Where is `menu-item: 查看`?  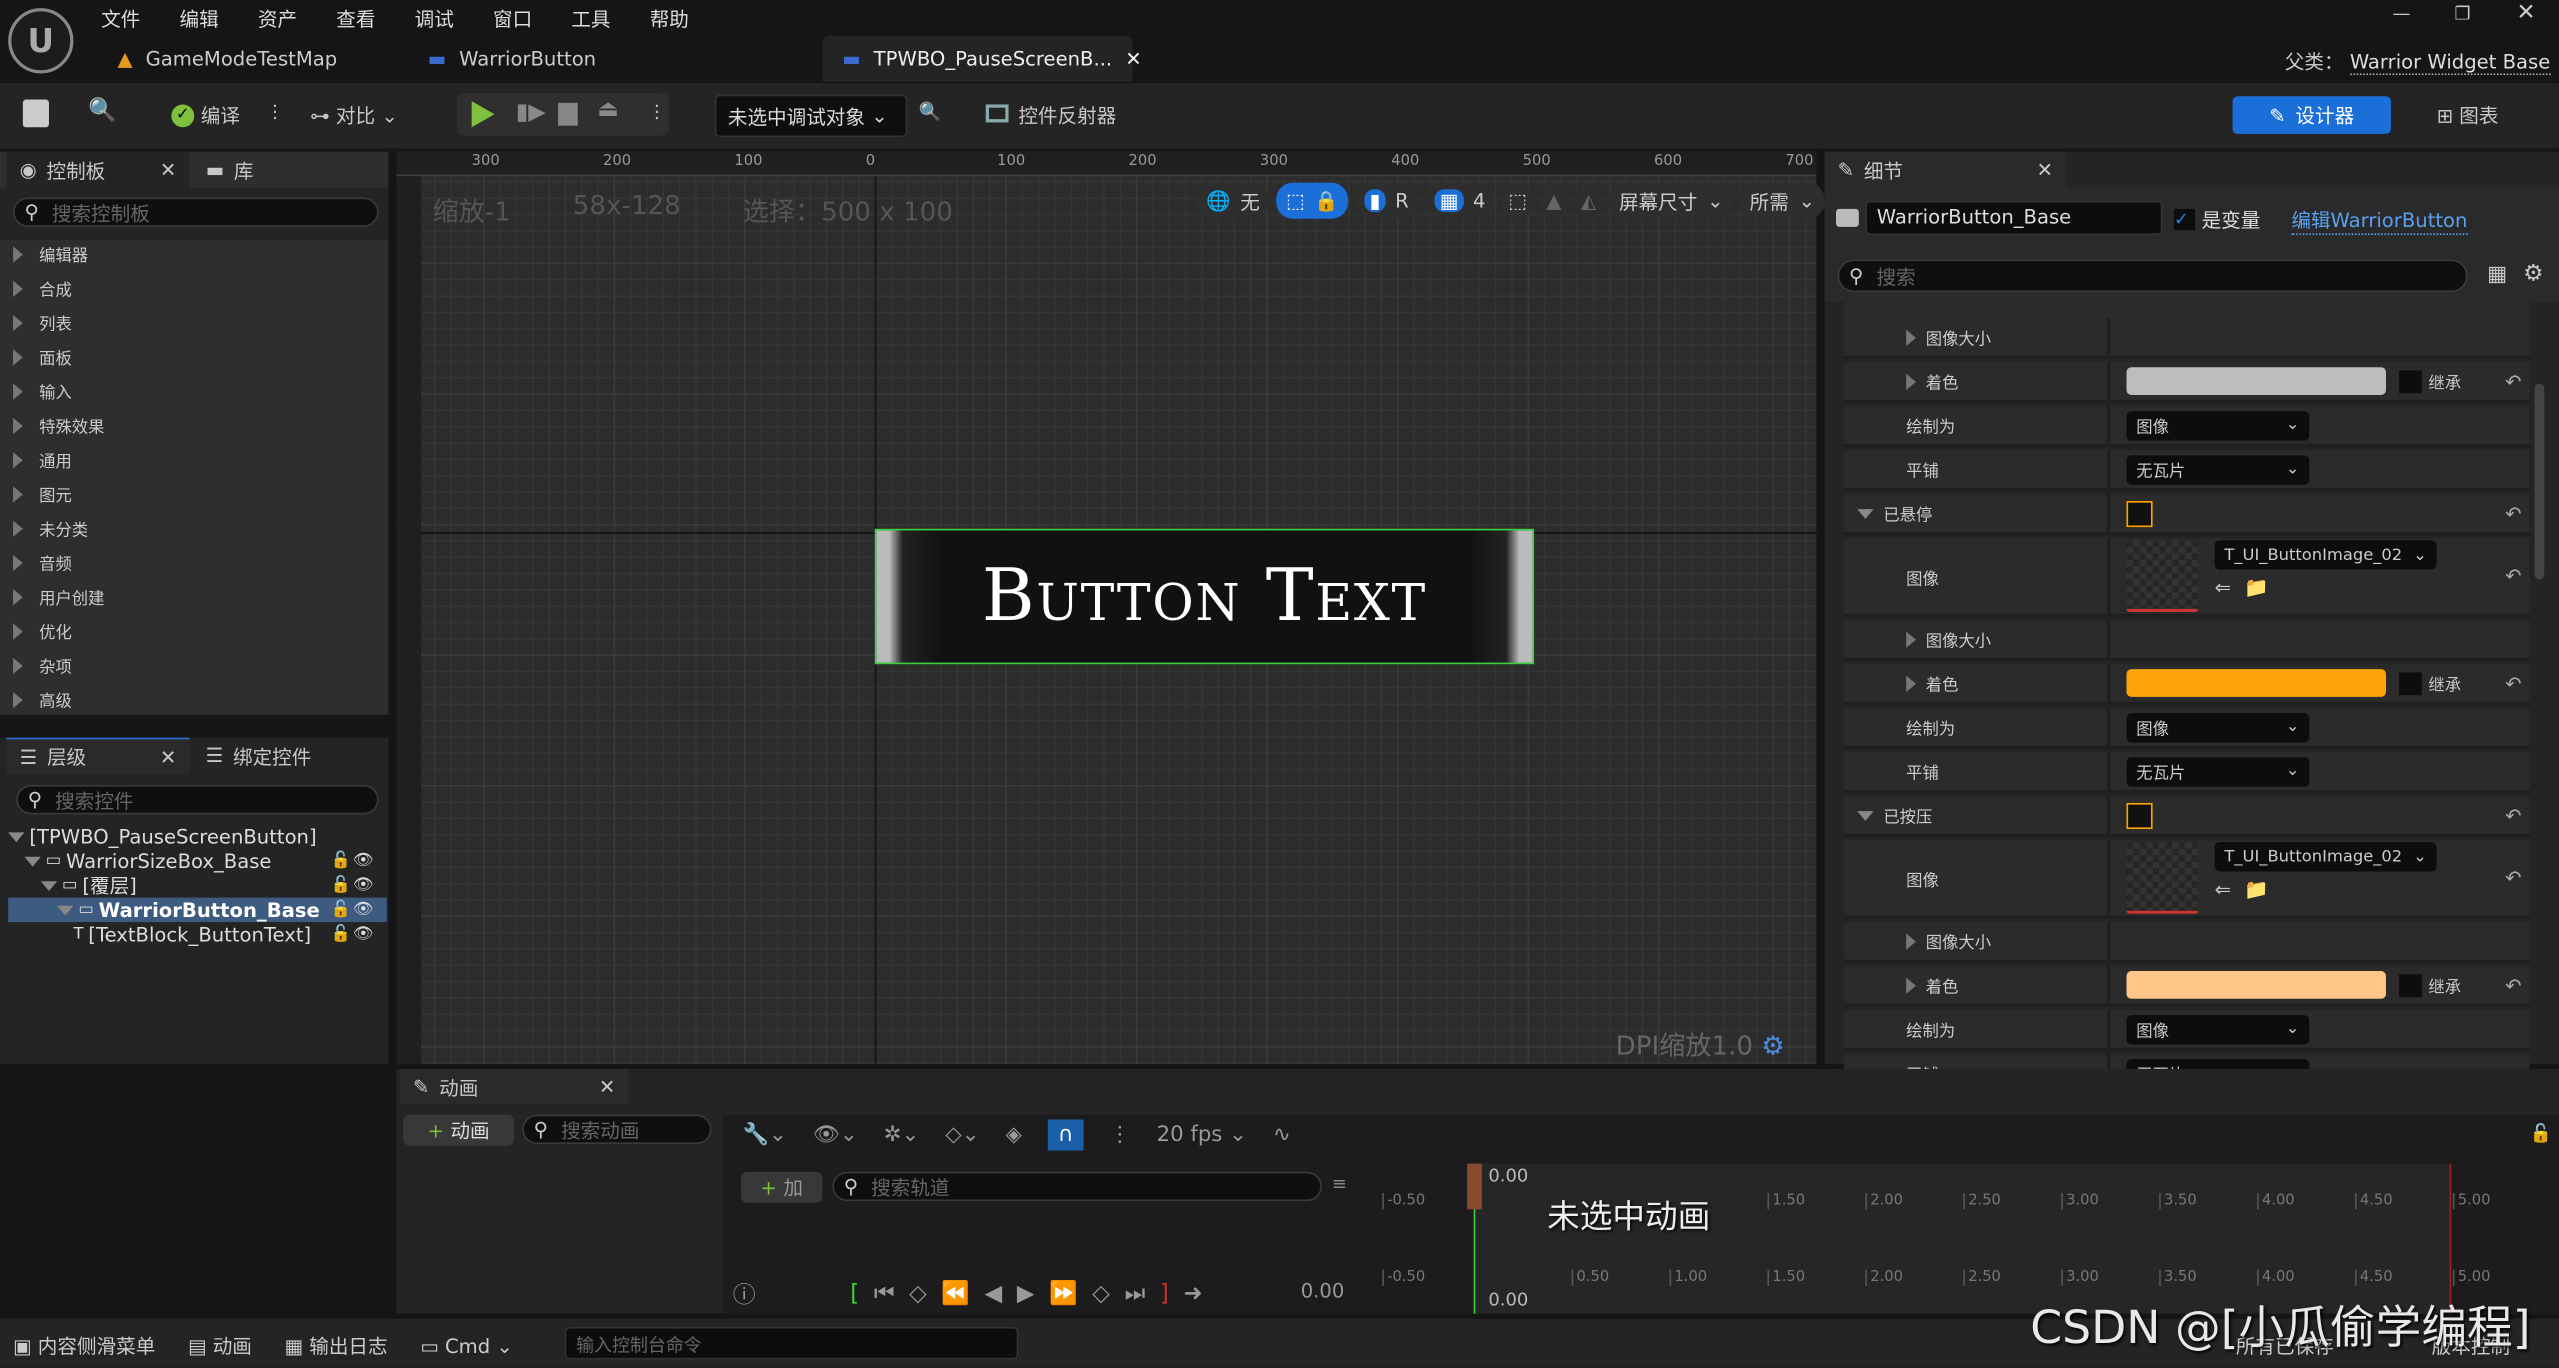 menu-item: 查看 is located at coordinates (355, 19).